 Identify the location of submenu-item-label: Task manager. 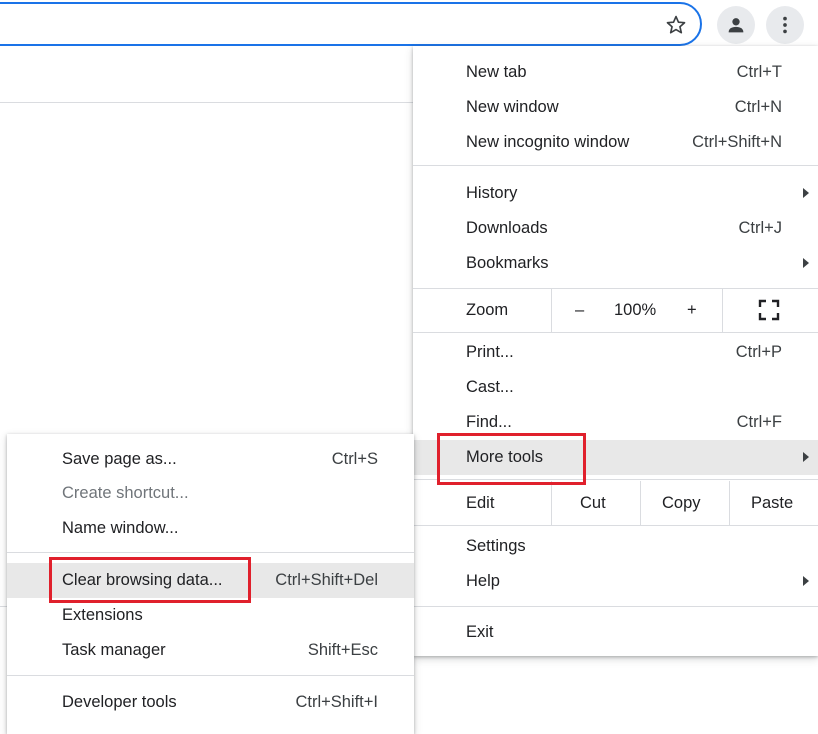
(114, 650).